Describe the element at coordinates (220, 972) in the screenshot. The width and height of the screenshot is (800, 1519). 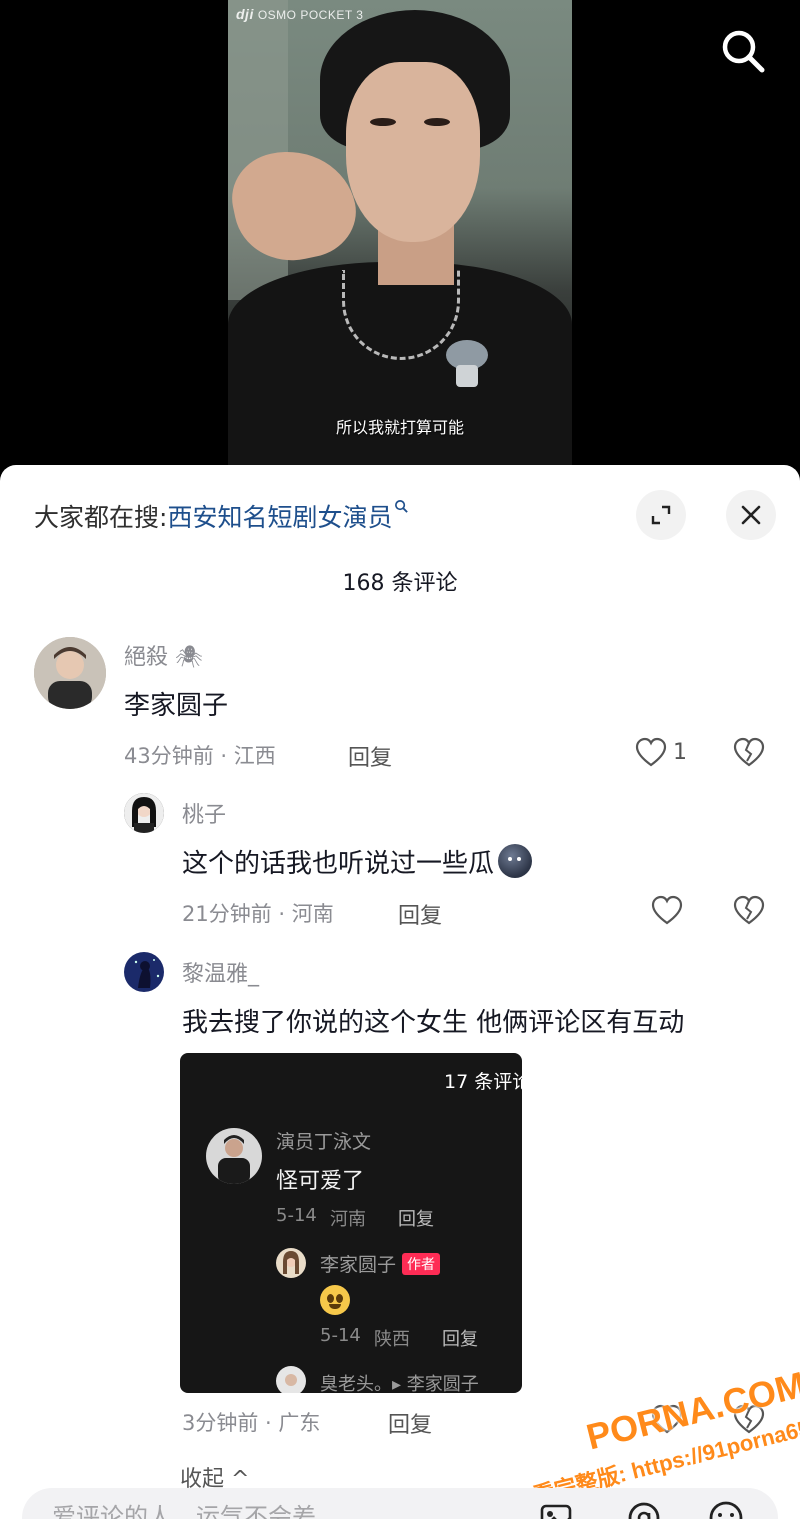
I see `reply-username: 黎温雅_` at that location.